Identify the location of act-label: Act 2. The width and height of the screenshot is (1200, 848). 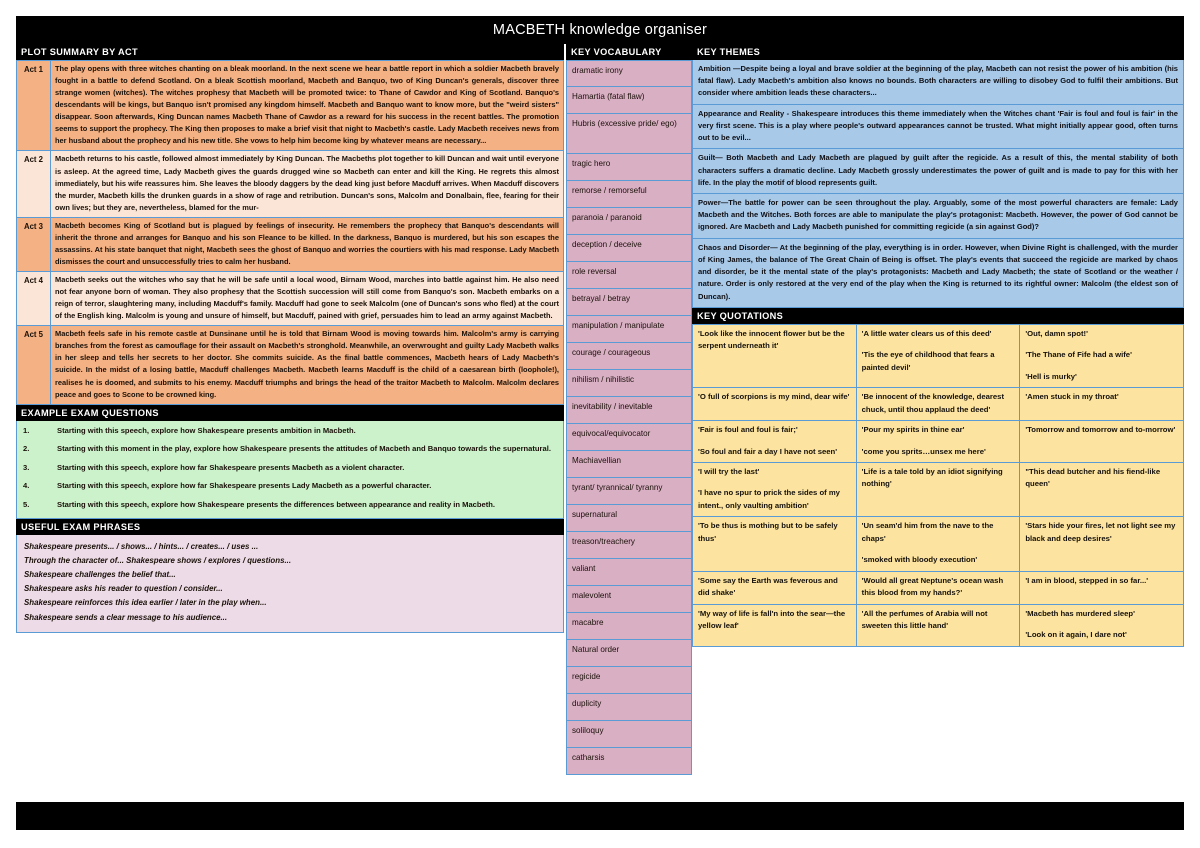
(33, 184).